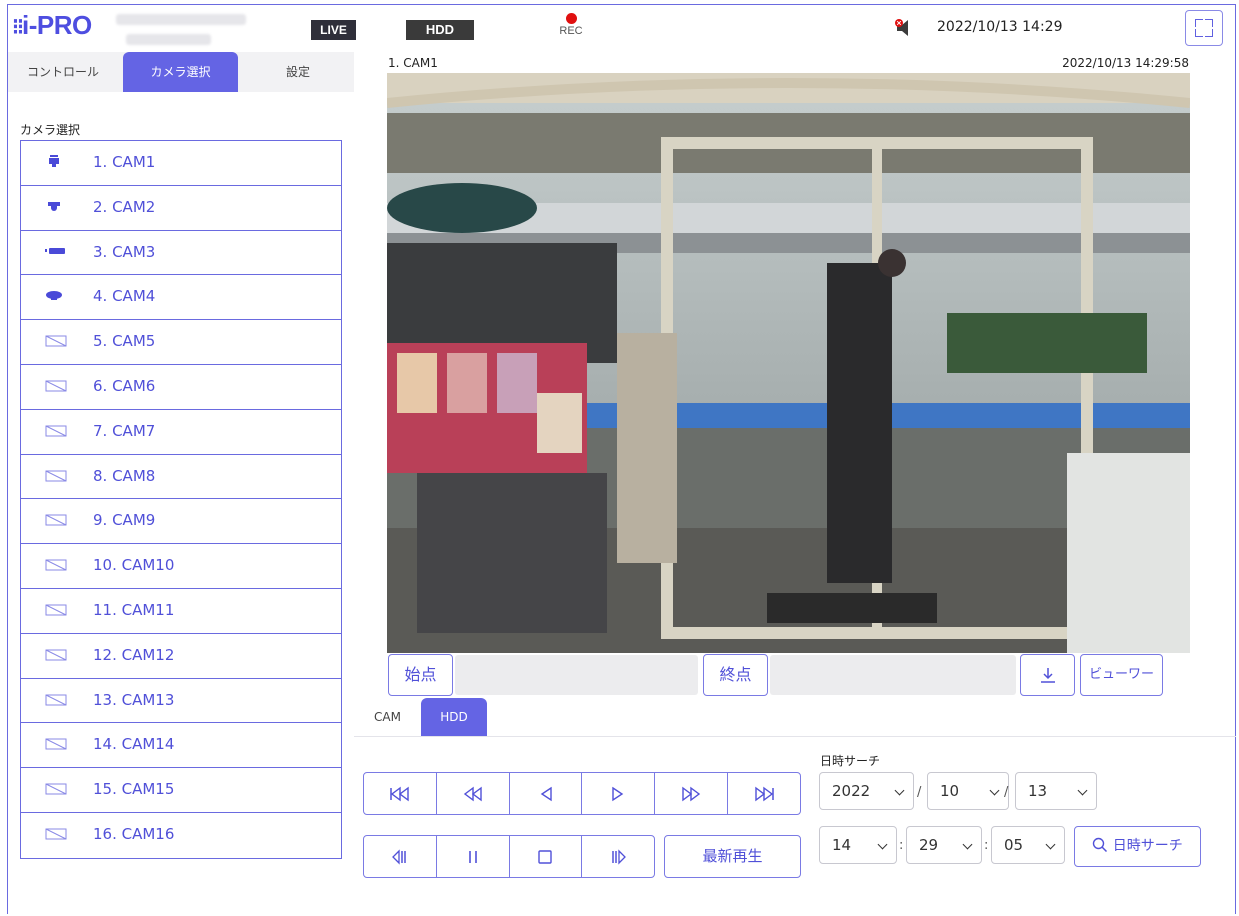  What do you see at coordinates (181, 387) in the screenshot?
I see `camera-list-item: 6. CAM6` at bounding box center [181, 387].